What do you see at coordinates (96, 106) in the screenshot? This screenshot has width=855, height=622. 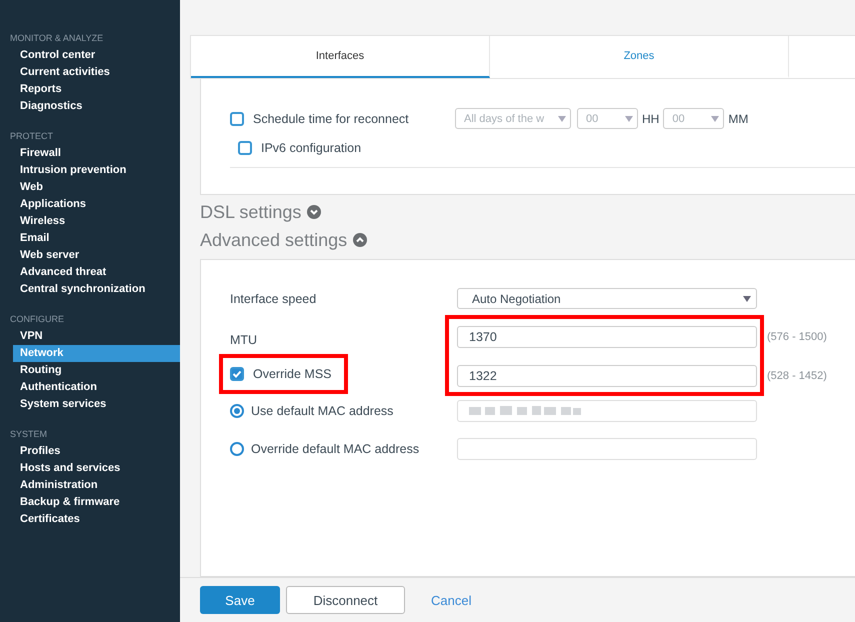 I see `sidebar-item: Diagnostics` at bounding box center [96, 106].